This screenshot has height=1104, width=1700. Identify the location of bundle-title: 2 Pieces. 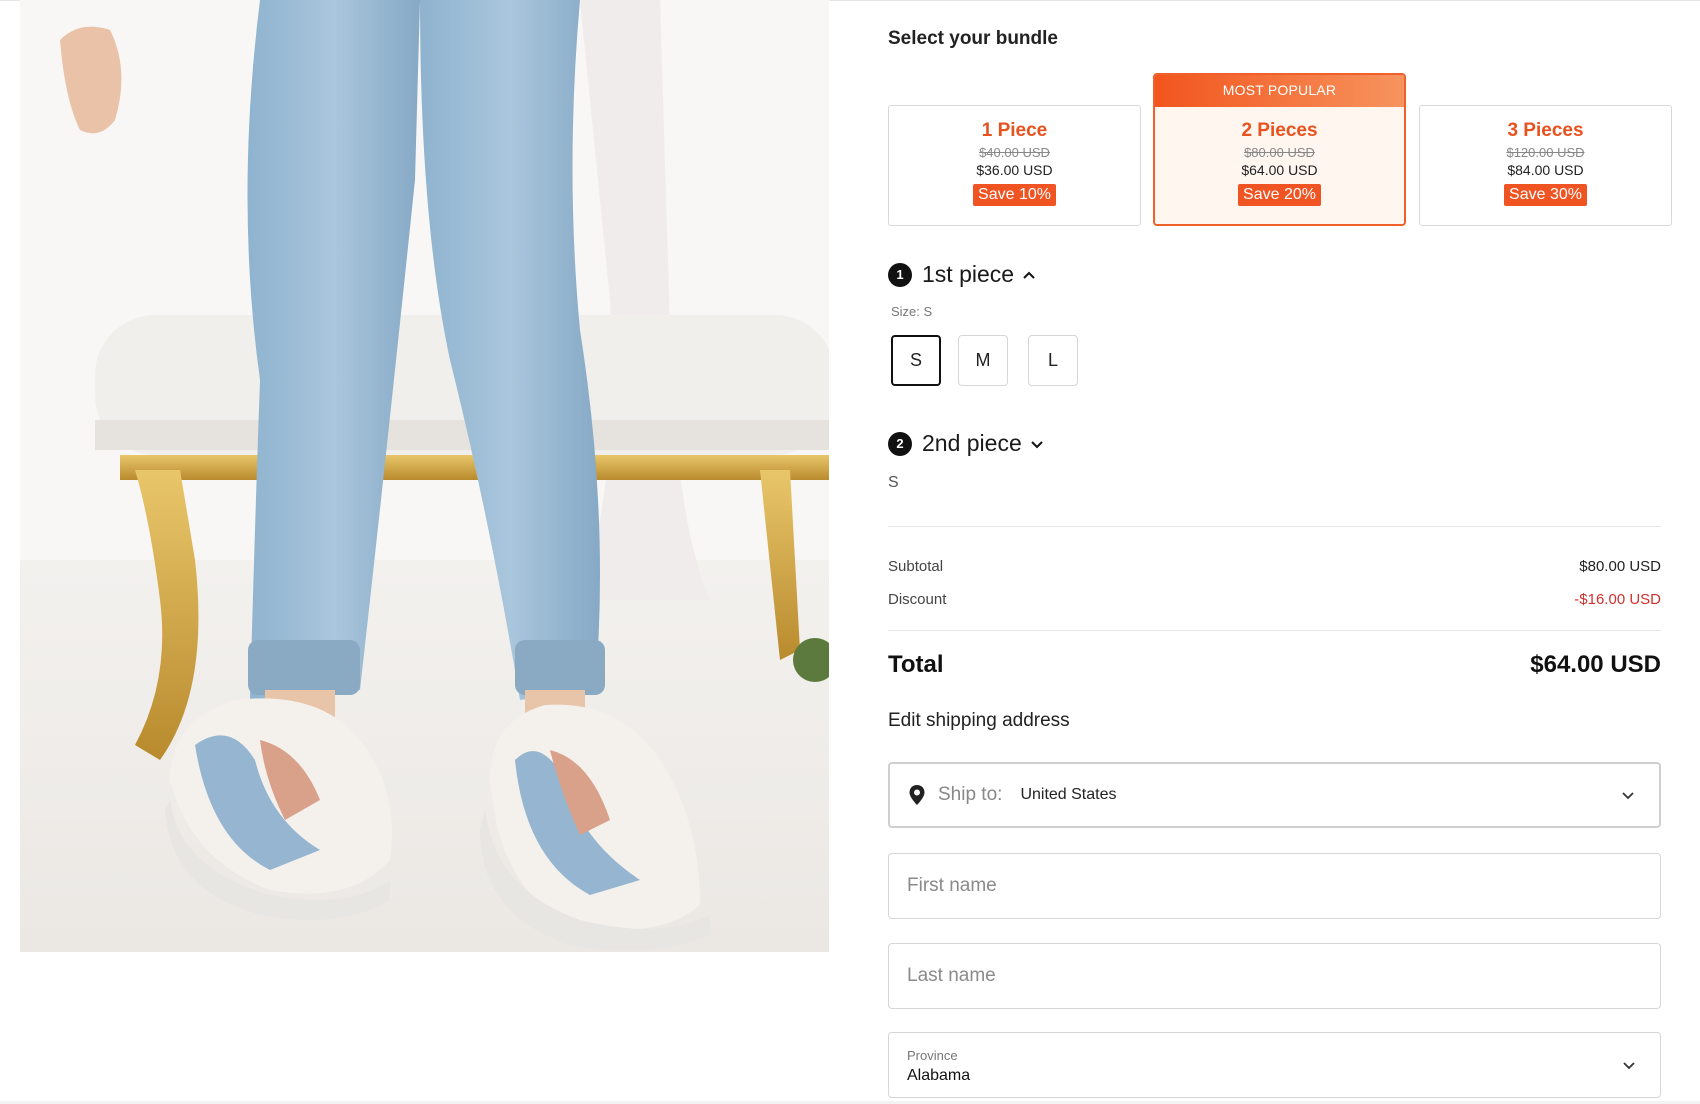
(1279, 130).